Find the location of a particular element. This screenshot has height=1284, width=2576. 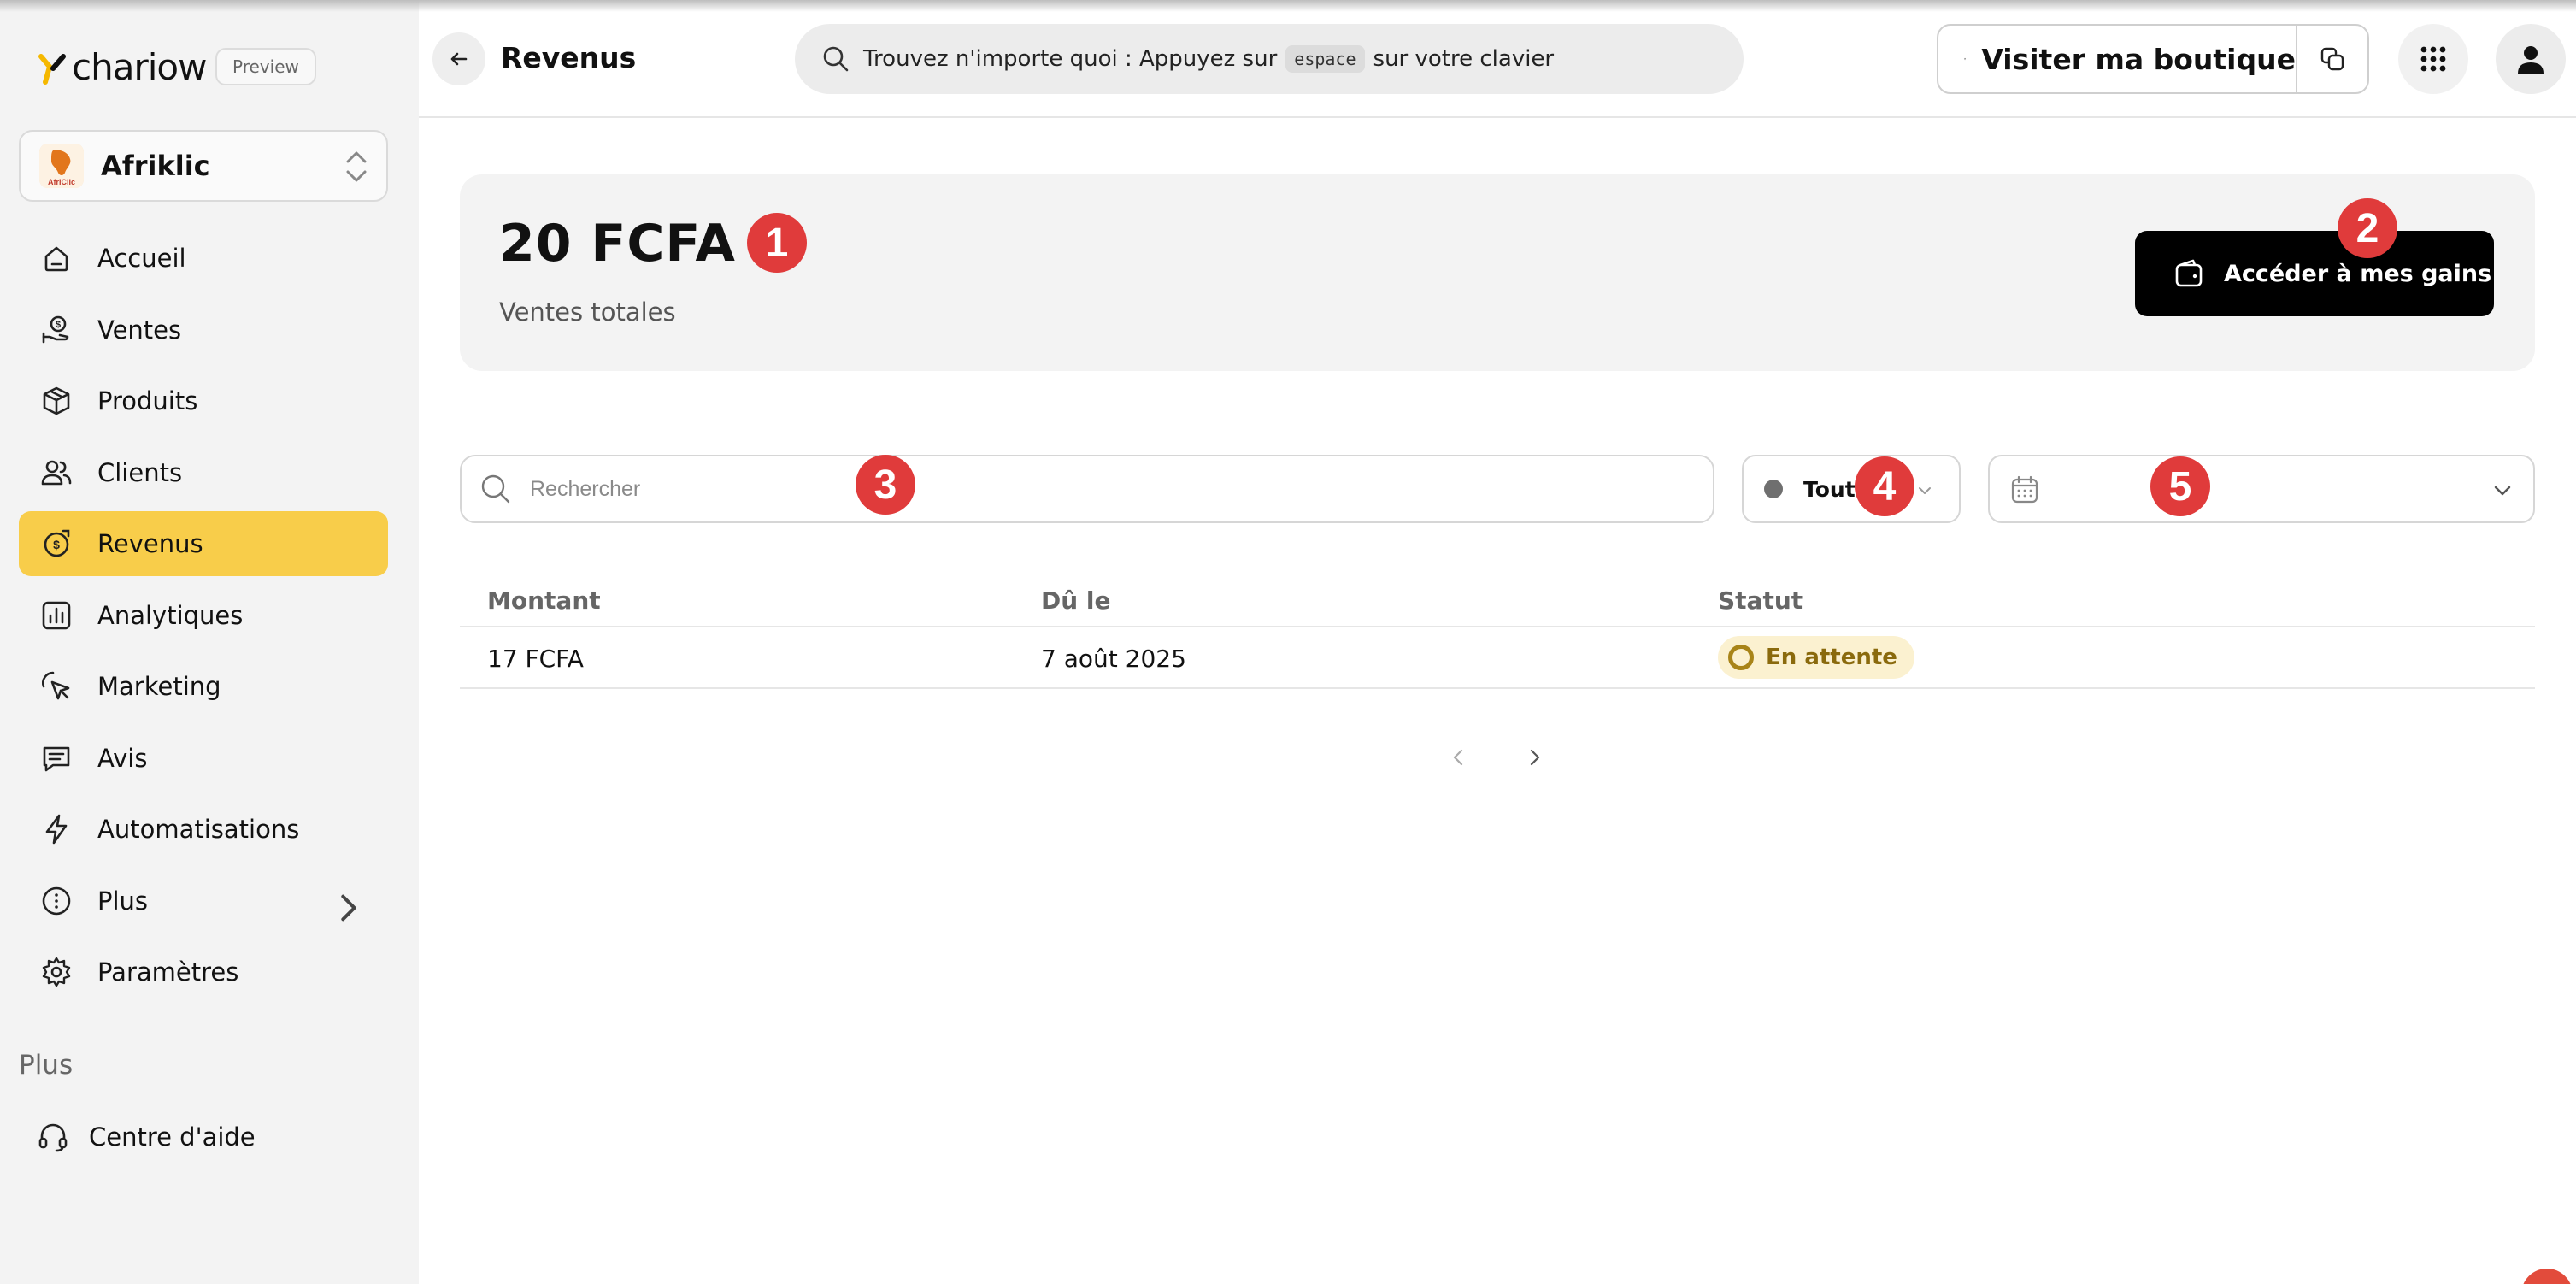

svg-text: AfriClic is located at coordinates (61, 182).